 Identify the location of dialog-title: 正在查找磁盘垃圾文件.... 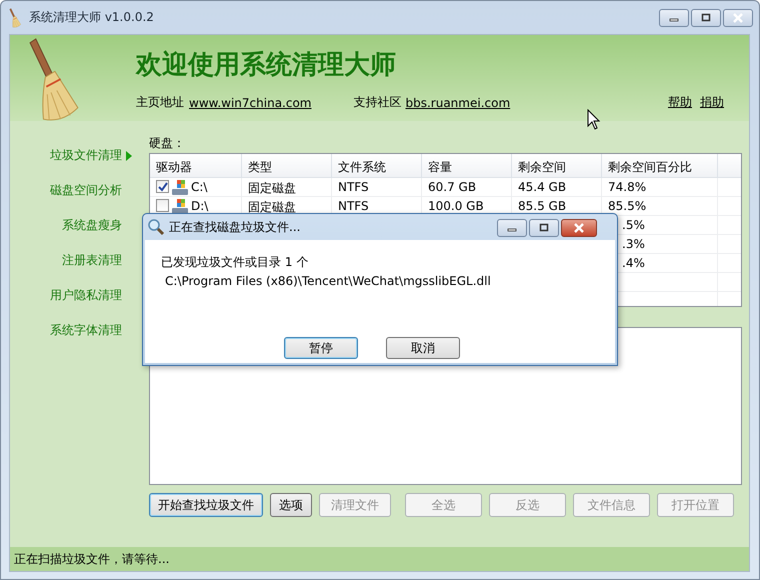
(235, 227).